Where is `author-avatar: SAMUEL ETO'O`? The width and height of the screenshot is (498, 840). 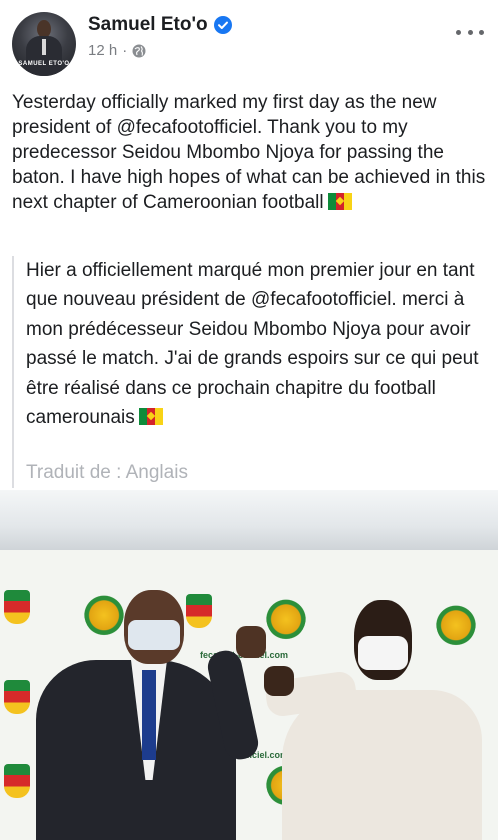
author-avatar: SAMUEL ETO'O is located at coordinates (44, 44).